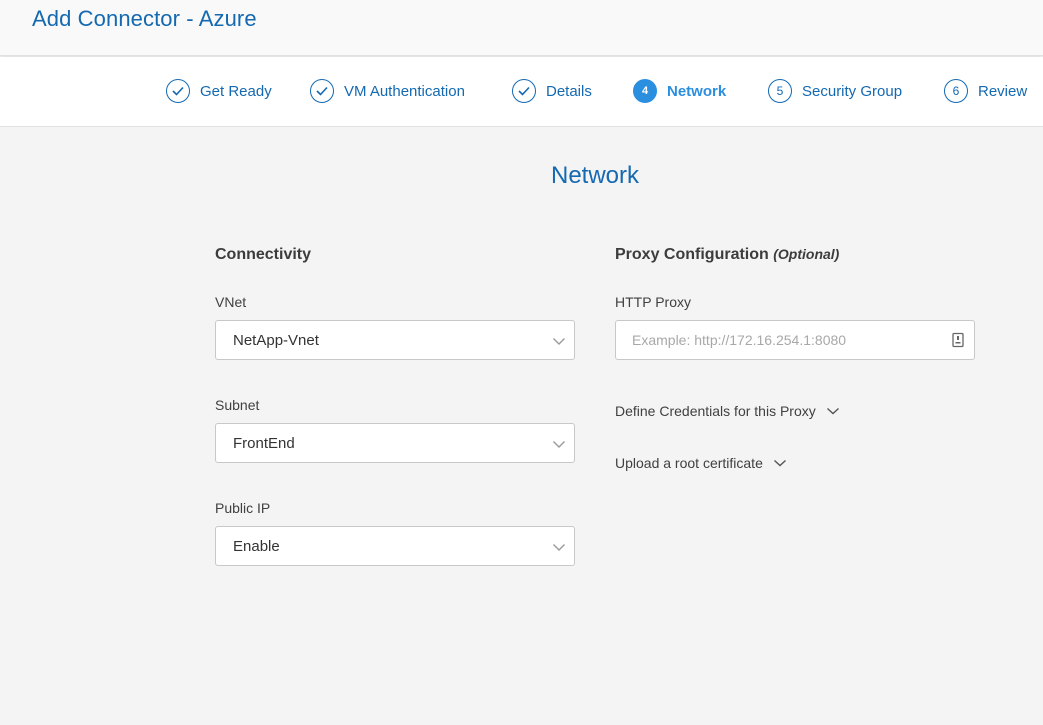  What do you see at coordinates (404, 91) in the screenshot?
I see `step-label: VM Authentication` at bounding box center [404, 91].